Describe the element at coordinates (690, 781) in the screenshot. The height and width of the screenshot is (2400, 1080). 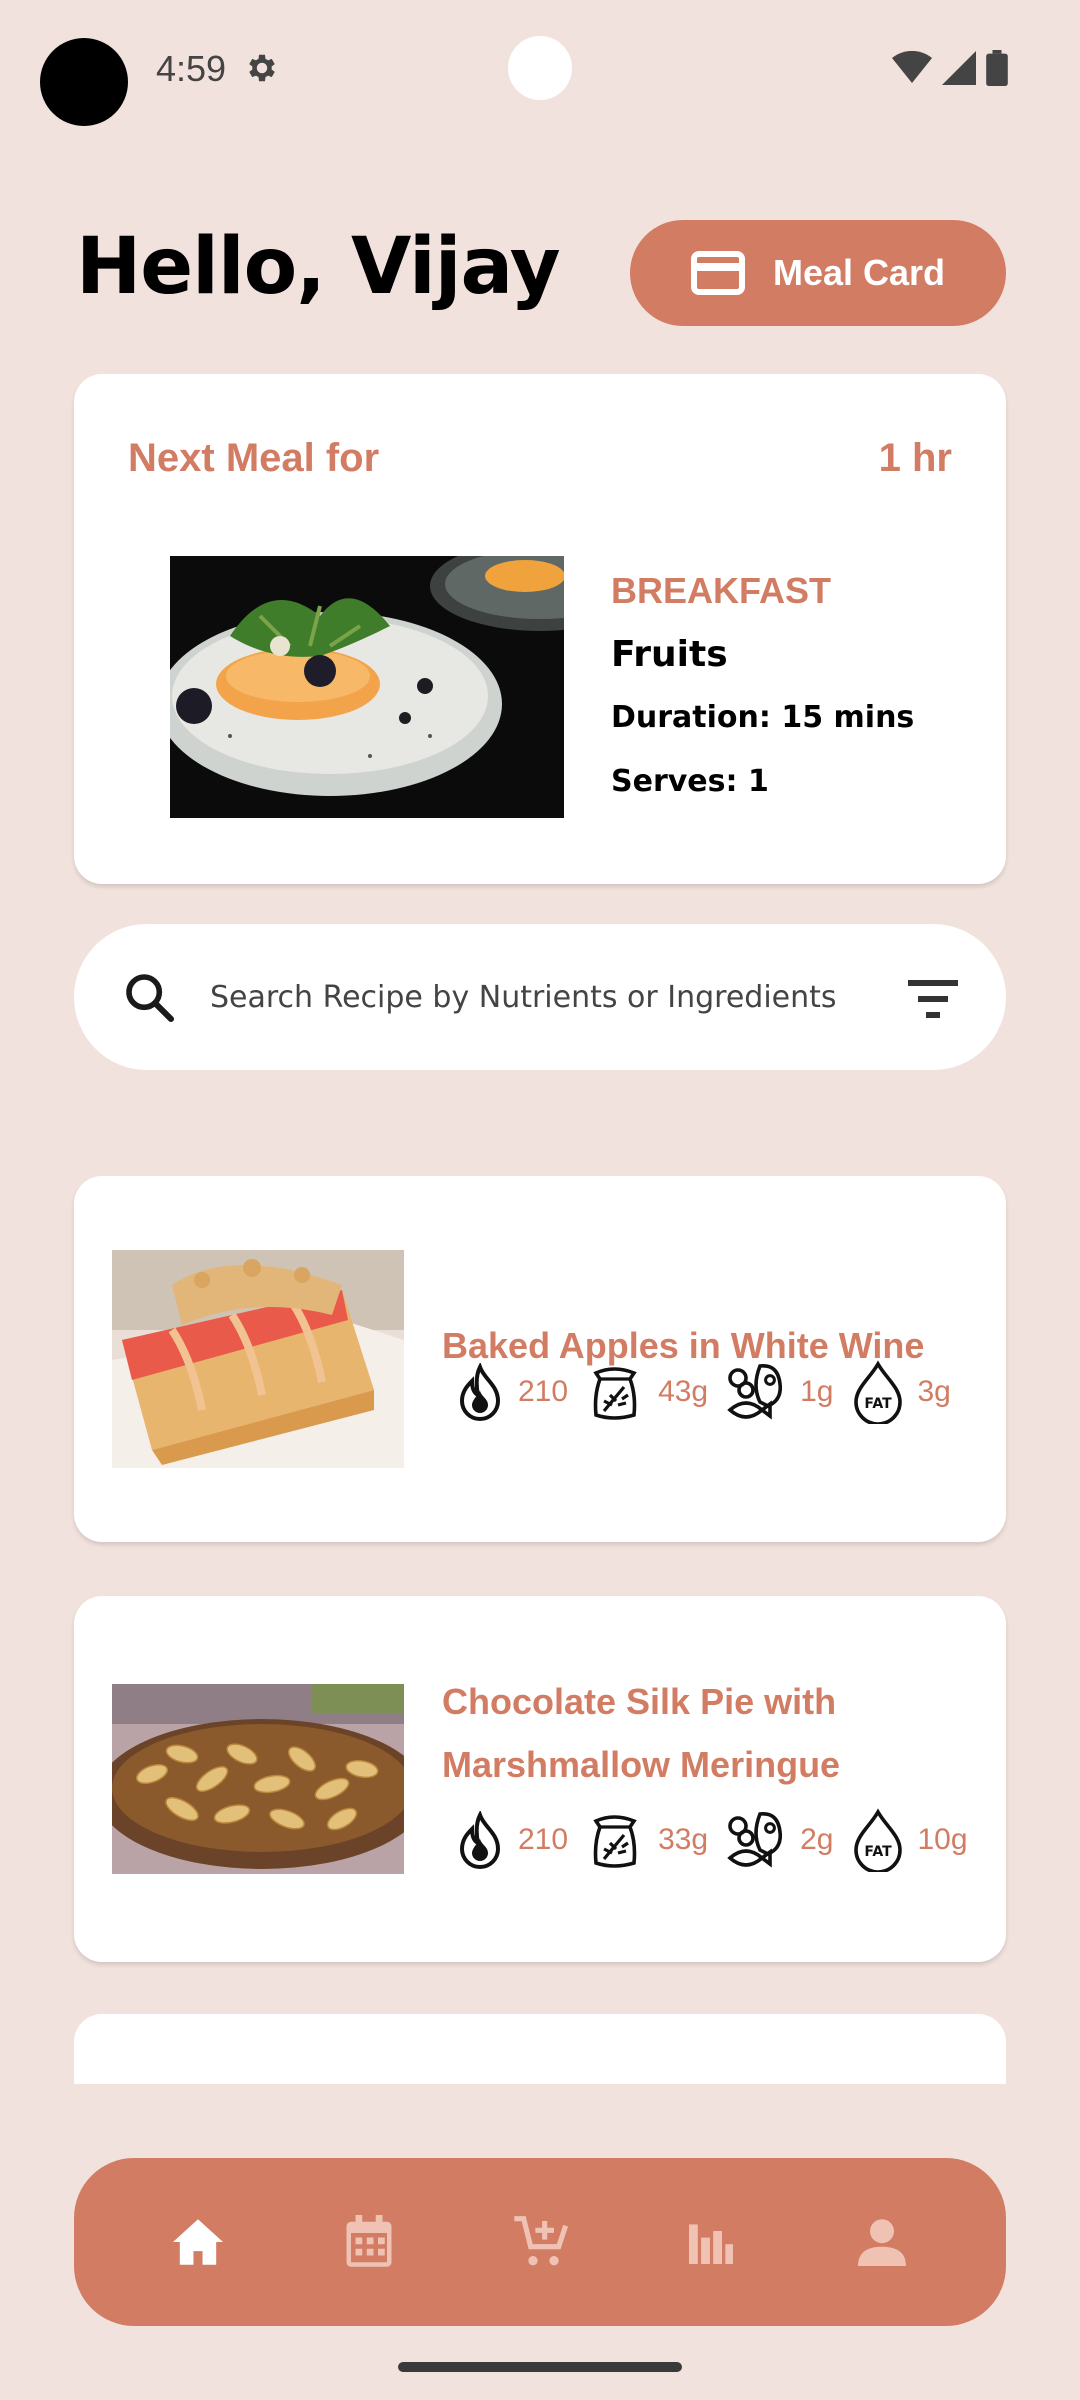
I see `meal-serves: Serves: 1` at that location.